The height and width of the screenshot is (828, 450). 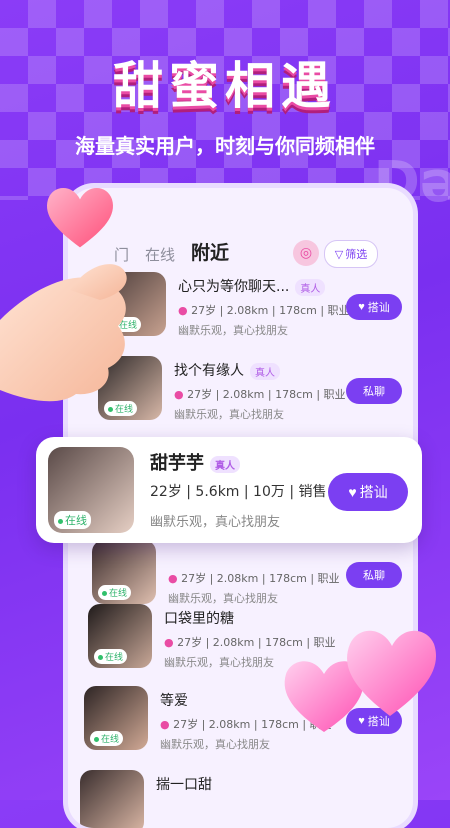 What do you see at coordinates (356, 254) in the screenshot?
I see `filter-label: 筛选` at bounding box center [356, 254].